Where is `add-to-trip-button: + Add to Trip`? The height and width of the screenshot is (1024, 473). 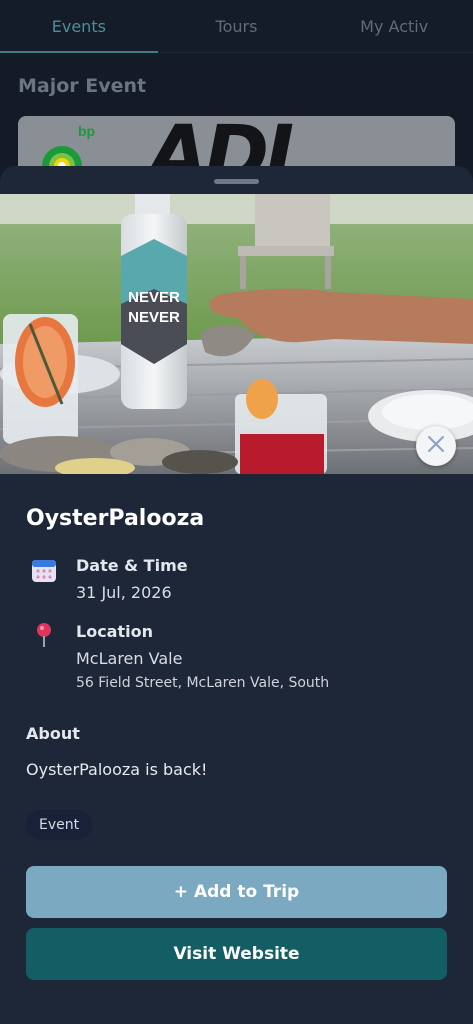
add-to-trip-button: + Add to Trip is located at coordinates (236, 892).